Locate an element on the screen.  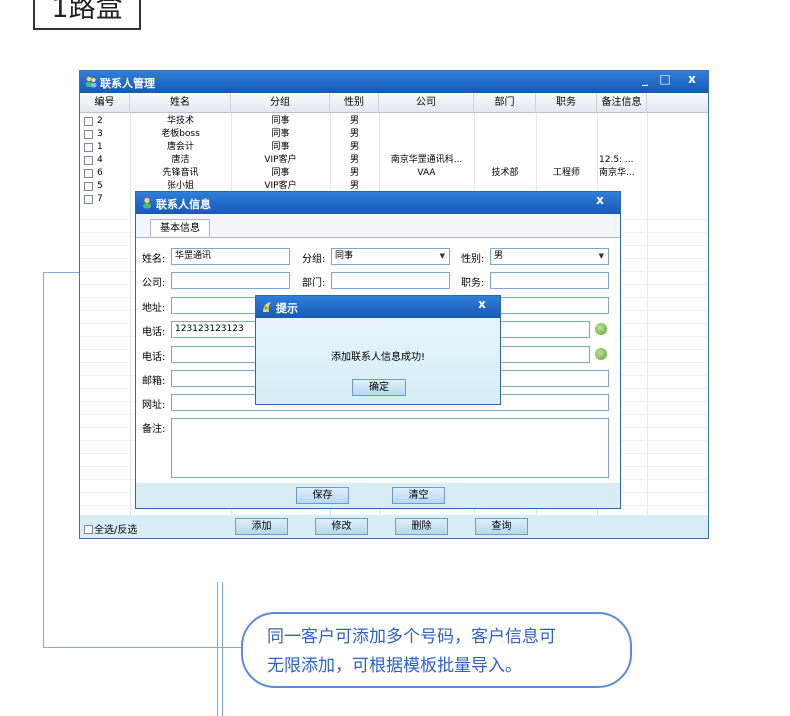
cell-id: 3 is located at coordinates (100, 134).